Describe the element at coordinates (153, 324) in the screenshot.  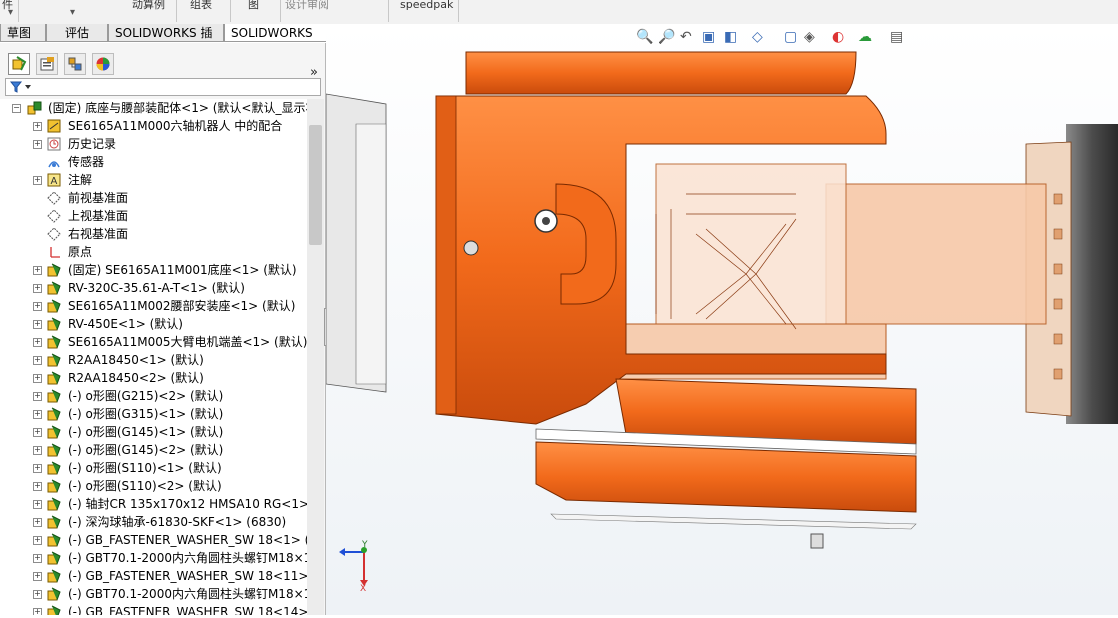
I see `tree-item: + RV-450E<1> (默认)` at that location.